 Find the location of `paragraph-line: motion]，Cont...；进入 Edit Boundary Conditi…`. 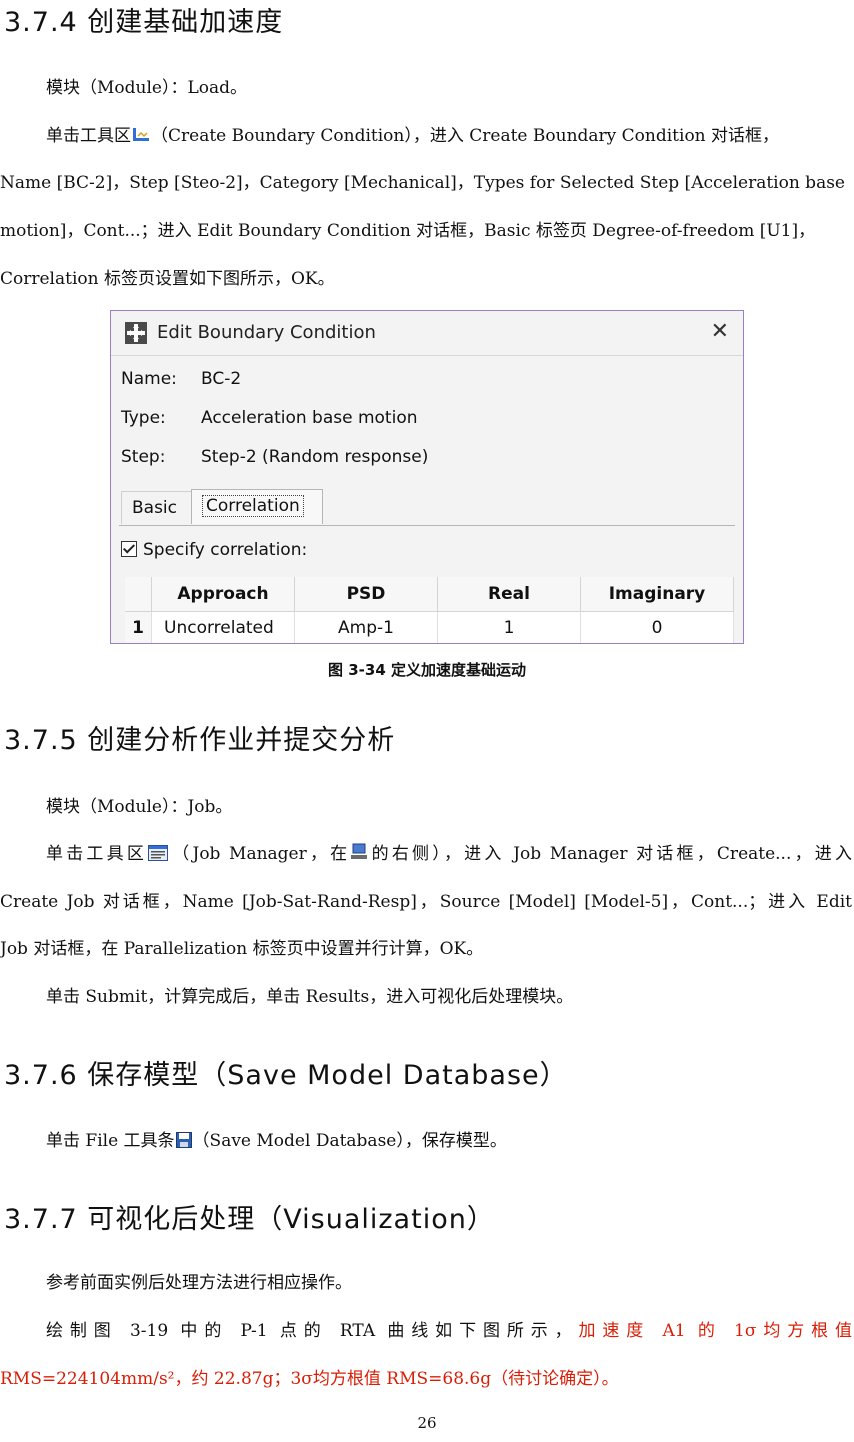

paragraph-line: motion]，Cont...；进入 Edit Boundary Conditi… is located at coordinates (408, 231).